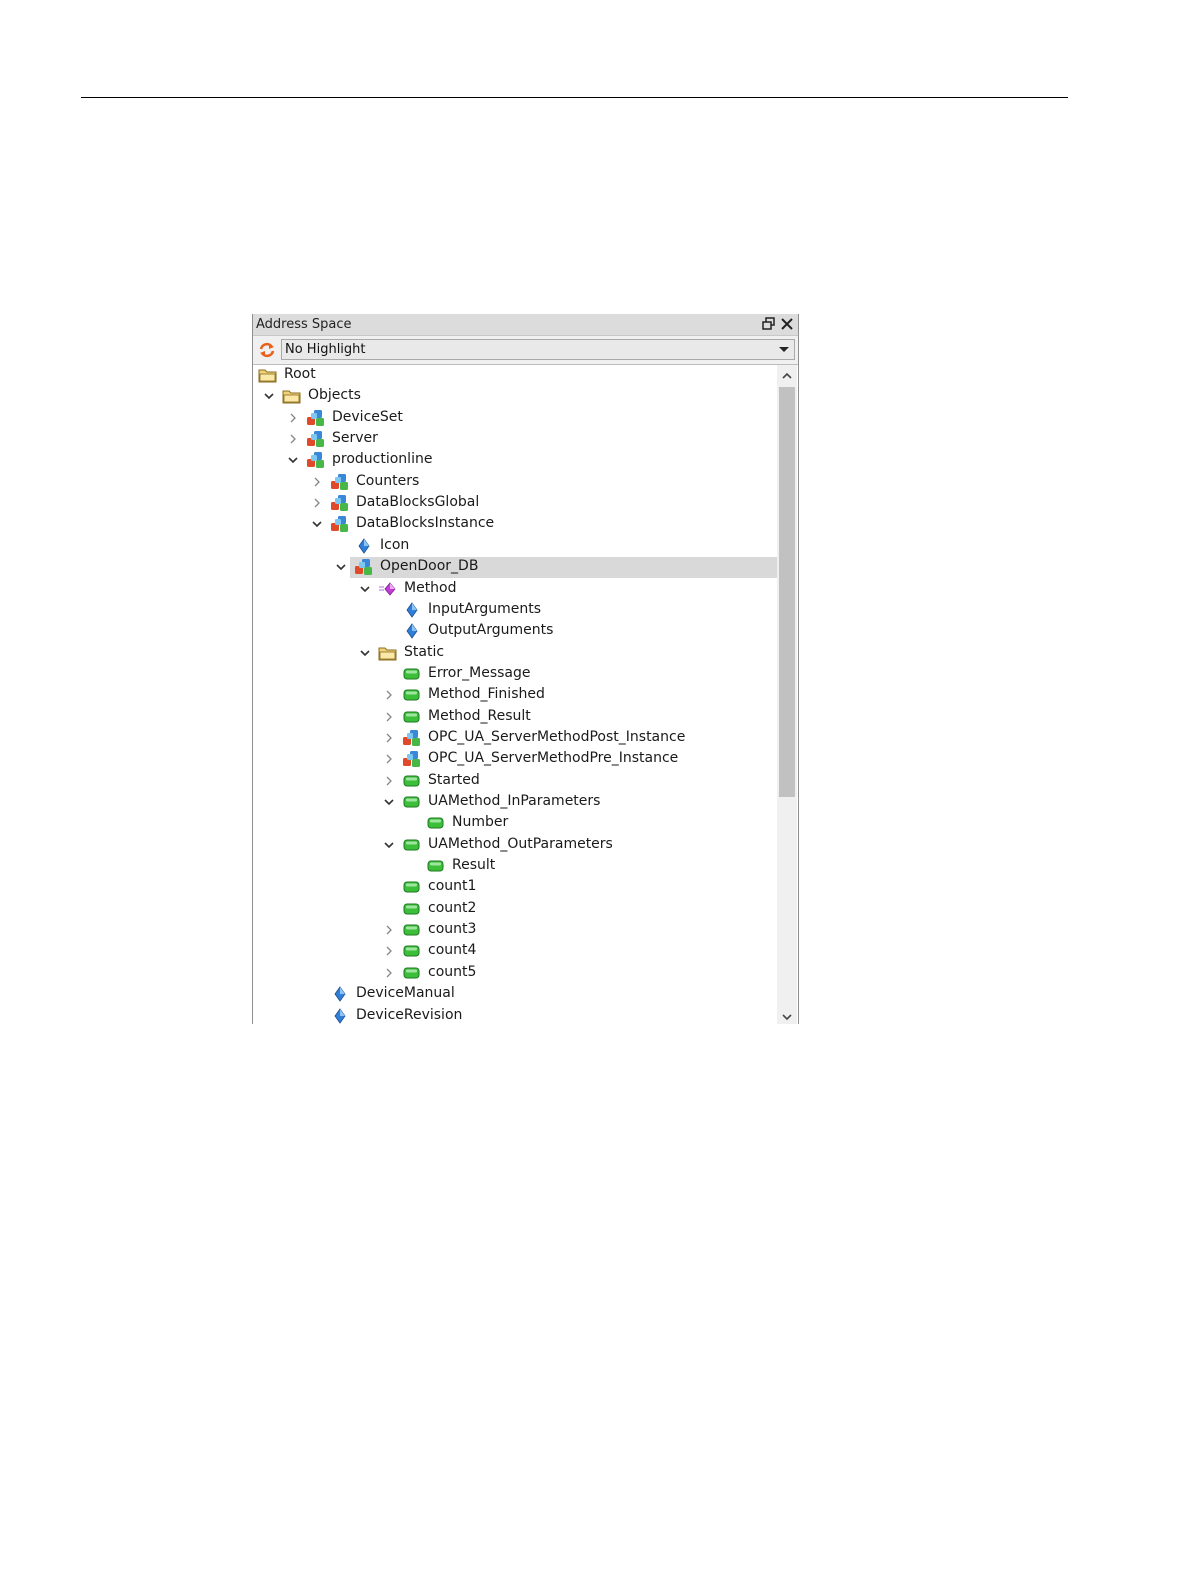 Image resolution: width=1191 pixels, height=1587 pixels. I want to click on tree-node: Counters, so click(515, 482).